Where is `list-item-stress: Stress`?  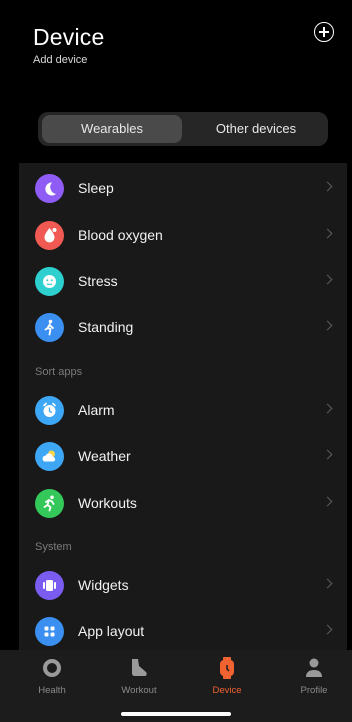 list-item-stress: Stress is located at coordinates (183, 282).